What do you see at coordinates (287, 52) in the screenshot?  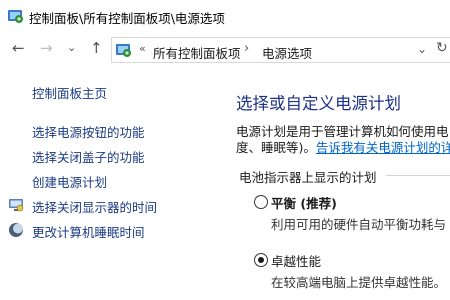 I see `breadcrumb-power-options: 电源选项` at bounding box center [287, 52].